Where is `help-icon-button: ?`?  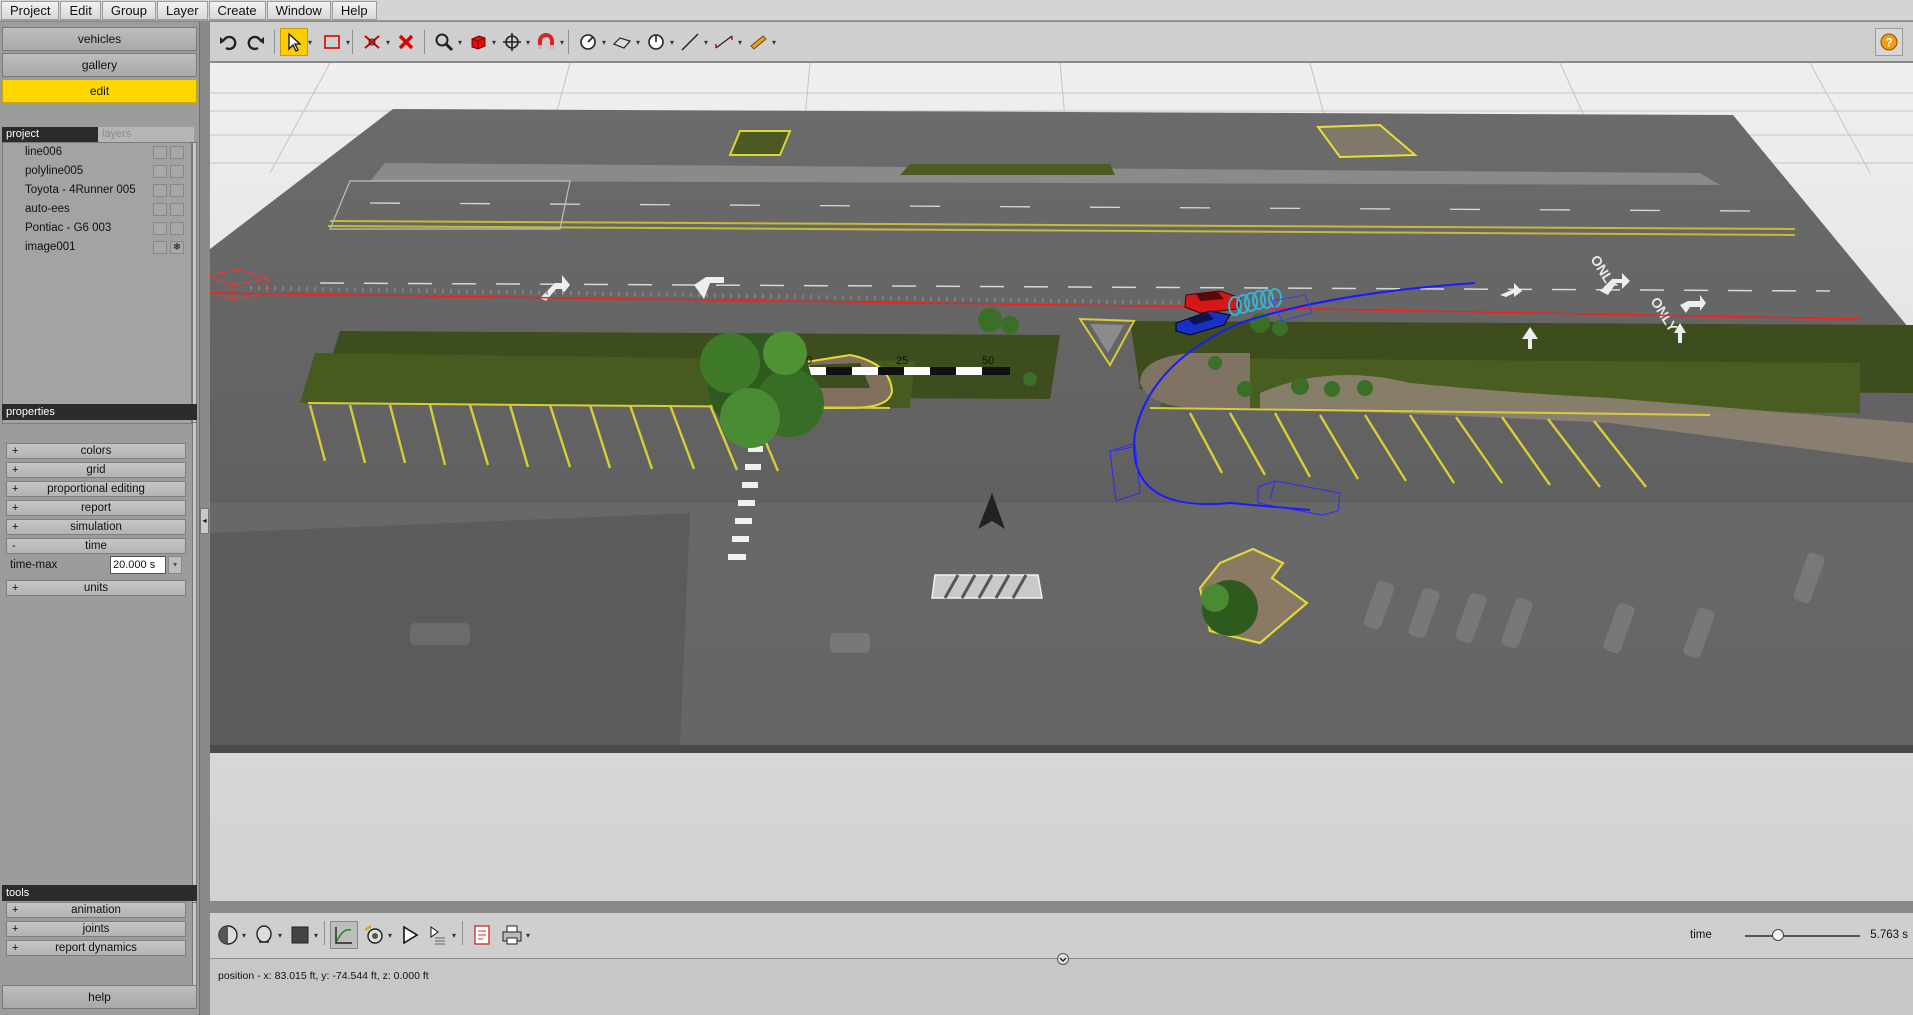 help-icon-button: ? is located at coordinates (1889, 42).